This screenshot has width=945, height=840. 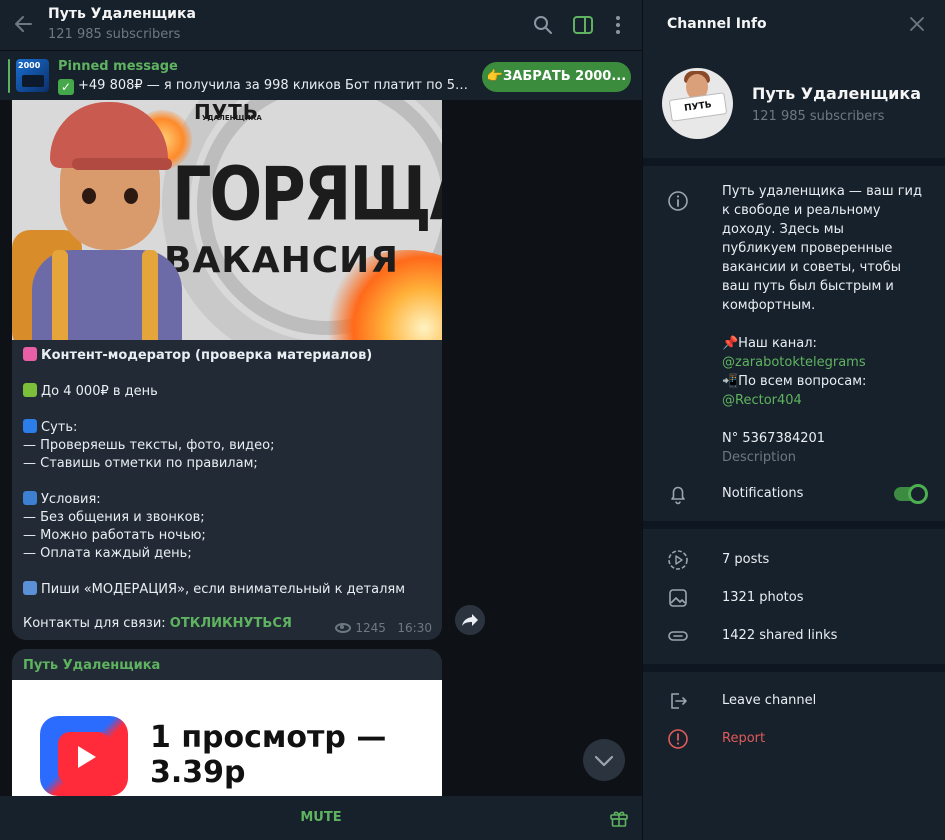 I want to click on forward-share-icon, so click(x=470, y=620).